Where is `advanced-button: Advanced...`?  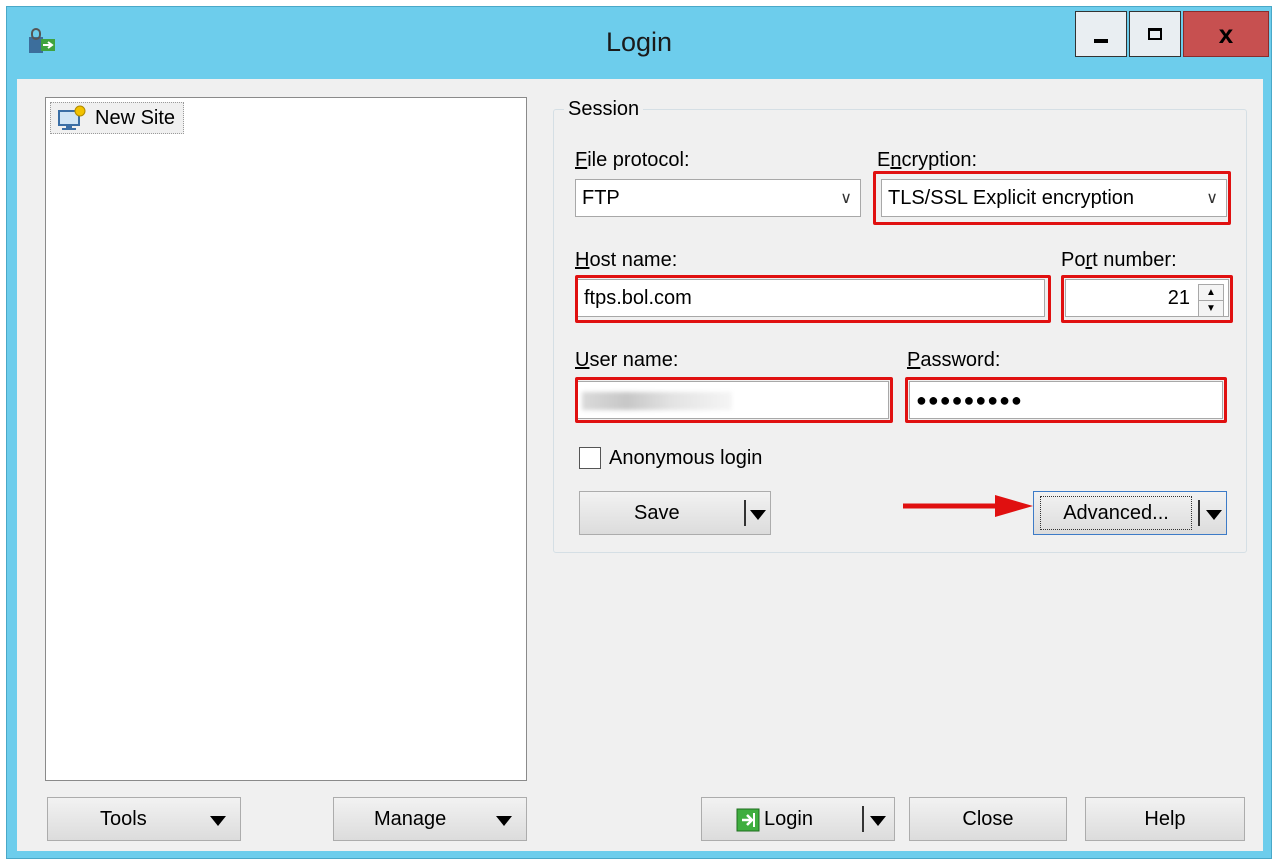
advanced-button: Advanced... is located at coordinates (1130, 513).